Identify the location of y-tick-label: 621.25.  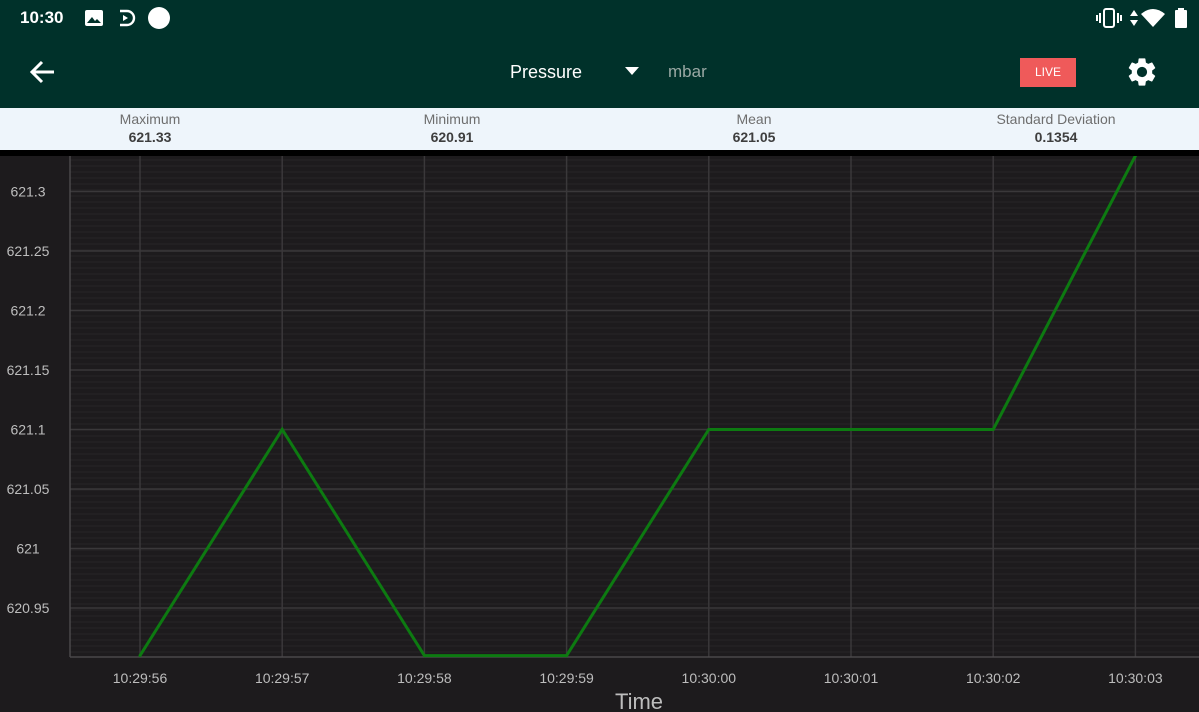
(28, 251).